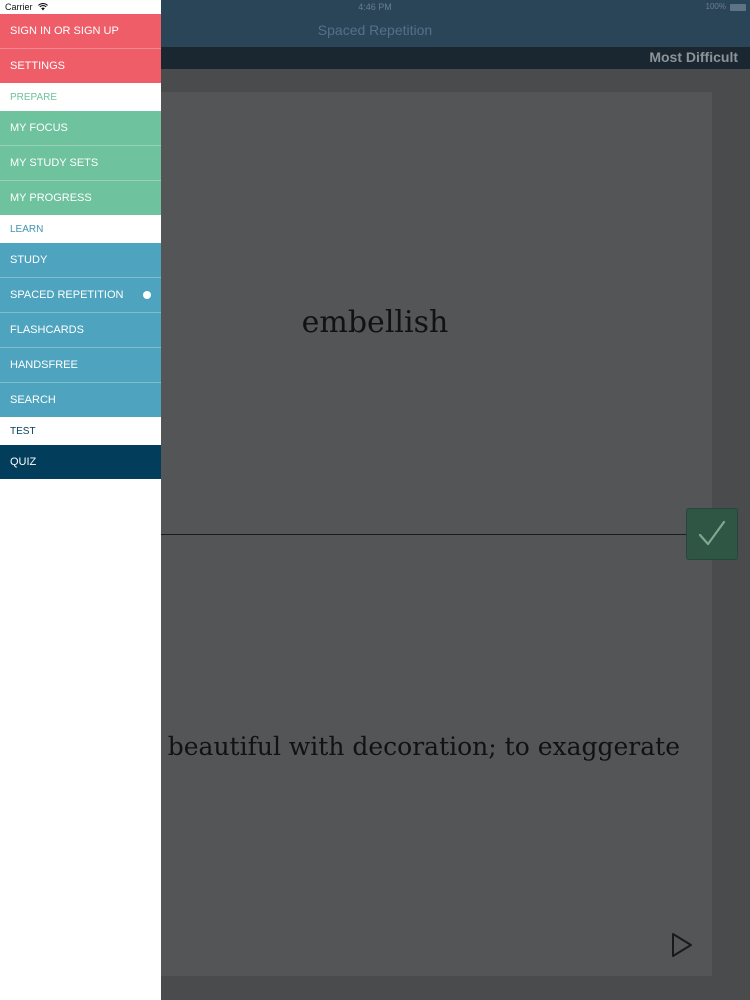 The width and height of the screenshot is (750, 1000). Describe the element at coordinates (80, 365) in the screenshot. I see `menu-item-handsfree: HANDSFREE` at that location.